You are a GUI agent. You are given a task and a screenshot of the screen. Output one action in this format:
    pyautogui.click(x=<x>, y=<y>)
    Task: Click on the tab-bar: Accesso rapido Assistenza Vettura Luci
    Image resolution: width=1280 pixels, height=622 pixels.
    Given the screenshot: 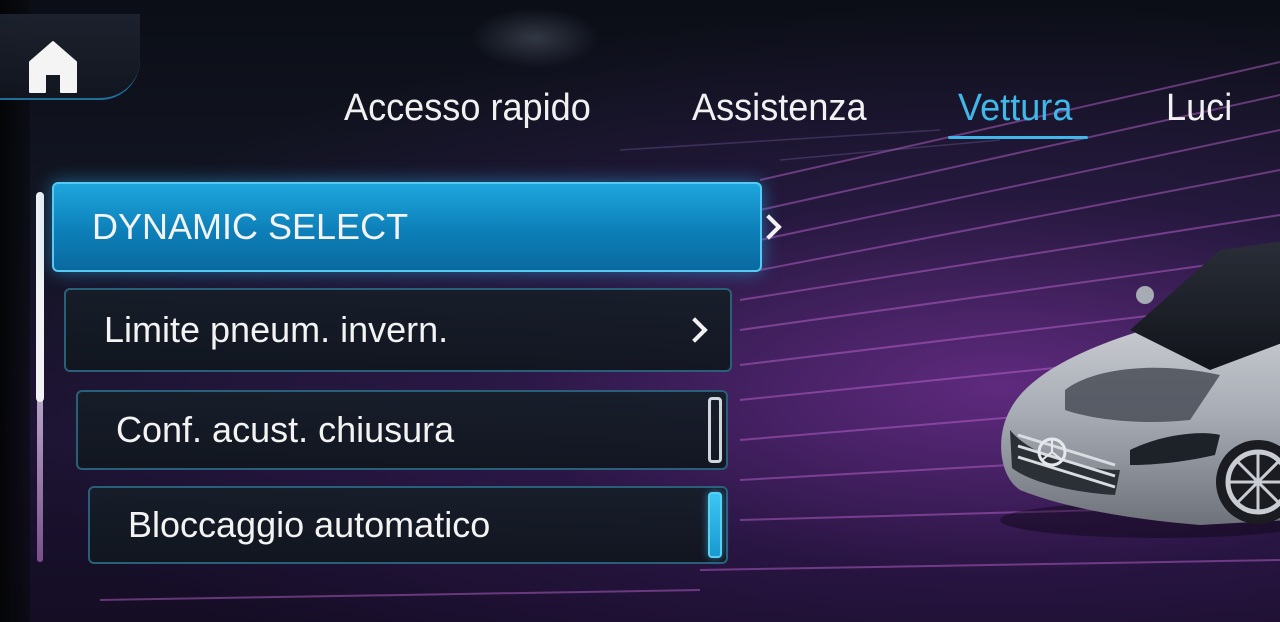 What is the action you would take?
    pyautogui.click(x=640, y=113)
    